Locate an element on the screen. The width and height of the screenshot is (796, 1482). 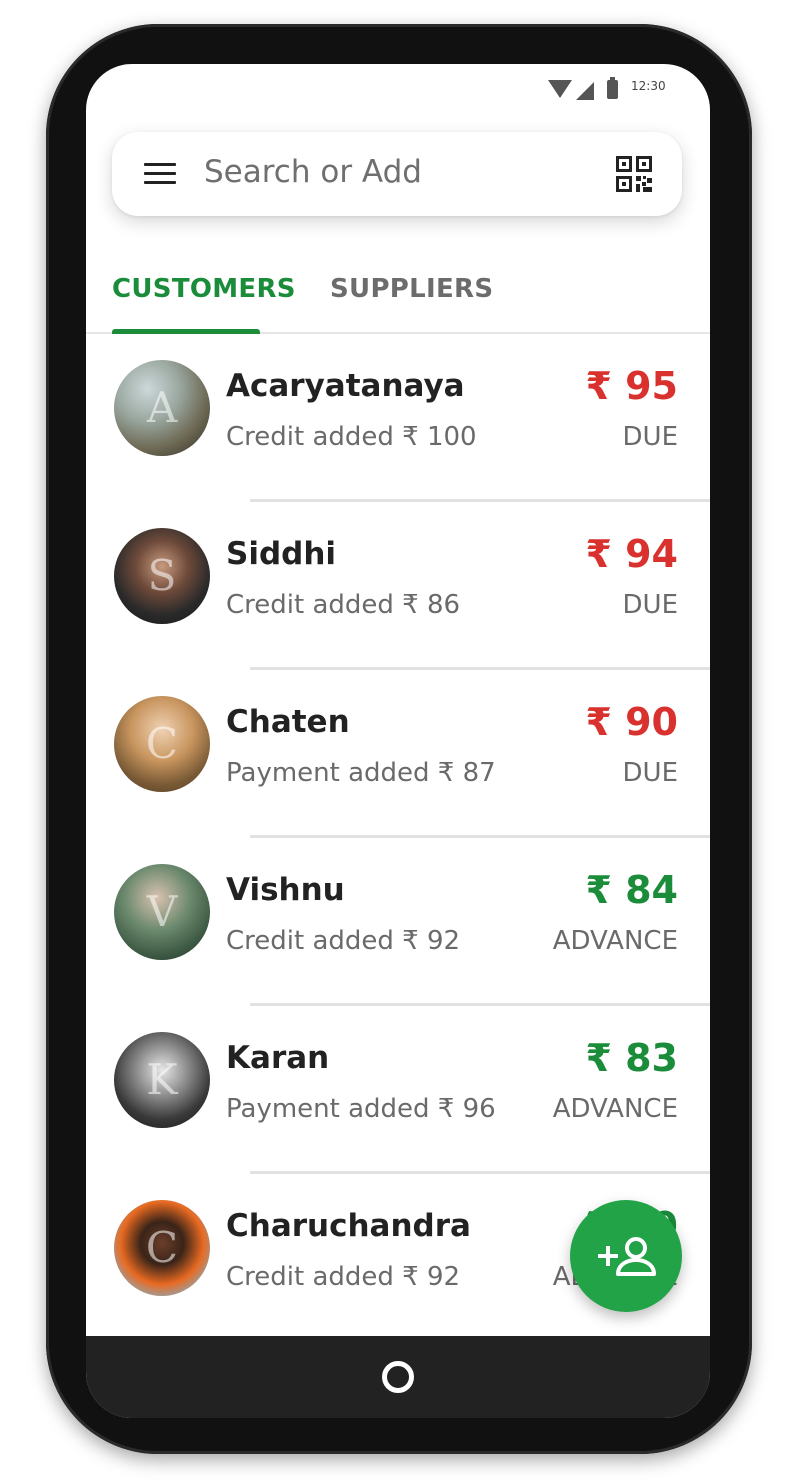
add-person-icon is located at coordinates (627, 1256).